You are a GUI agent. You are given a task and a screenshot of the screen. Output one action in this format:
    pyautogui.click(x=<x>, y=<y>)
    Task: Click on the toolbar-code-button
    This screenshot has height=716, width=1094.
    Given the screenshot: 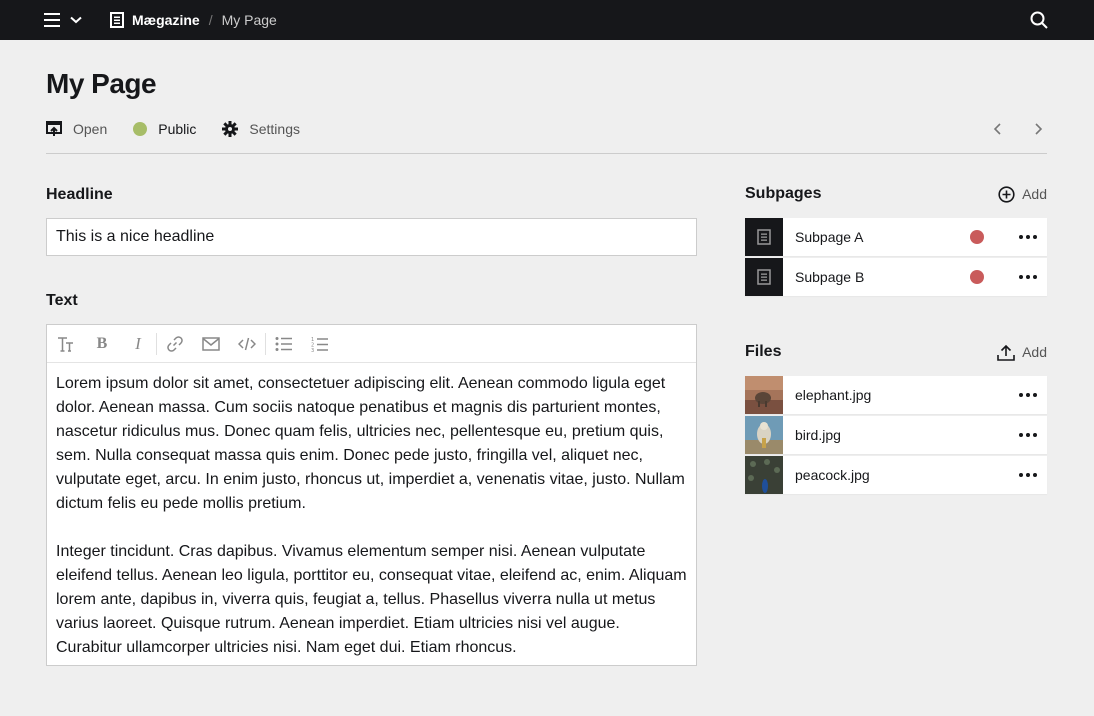 What is the action you would take?
    pyautogui.click(x=247, y=344)
    